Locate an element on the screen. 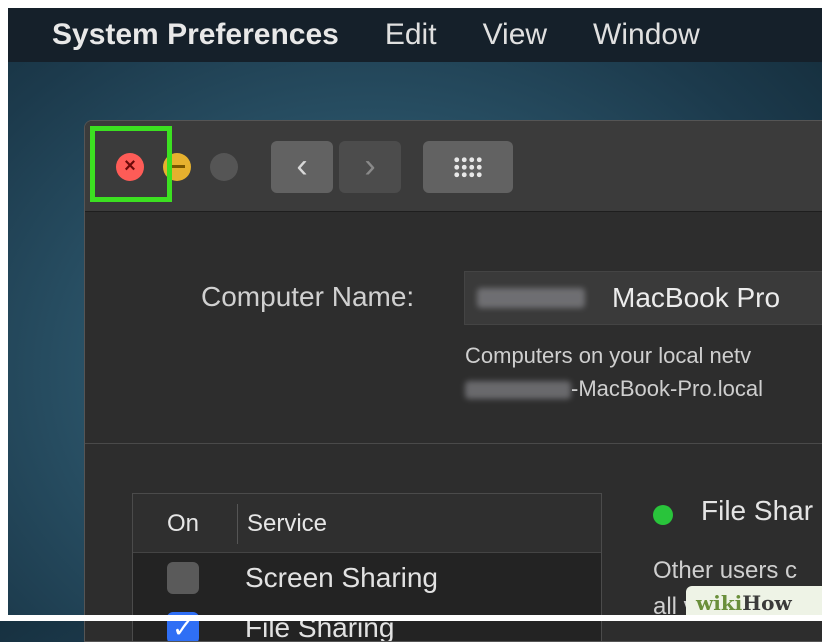 This screenshot has width=822, height=642. show-all-button is located at coordinates (468, 167).